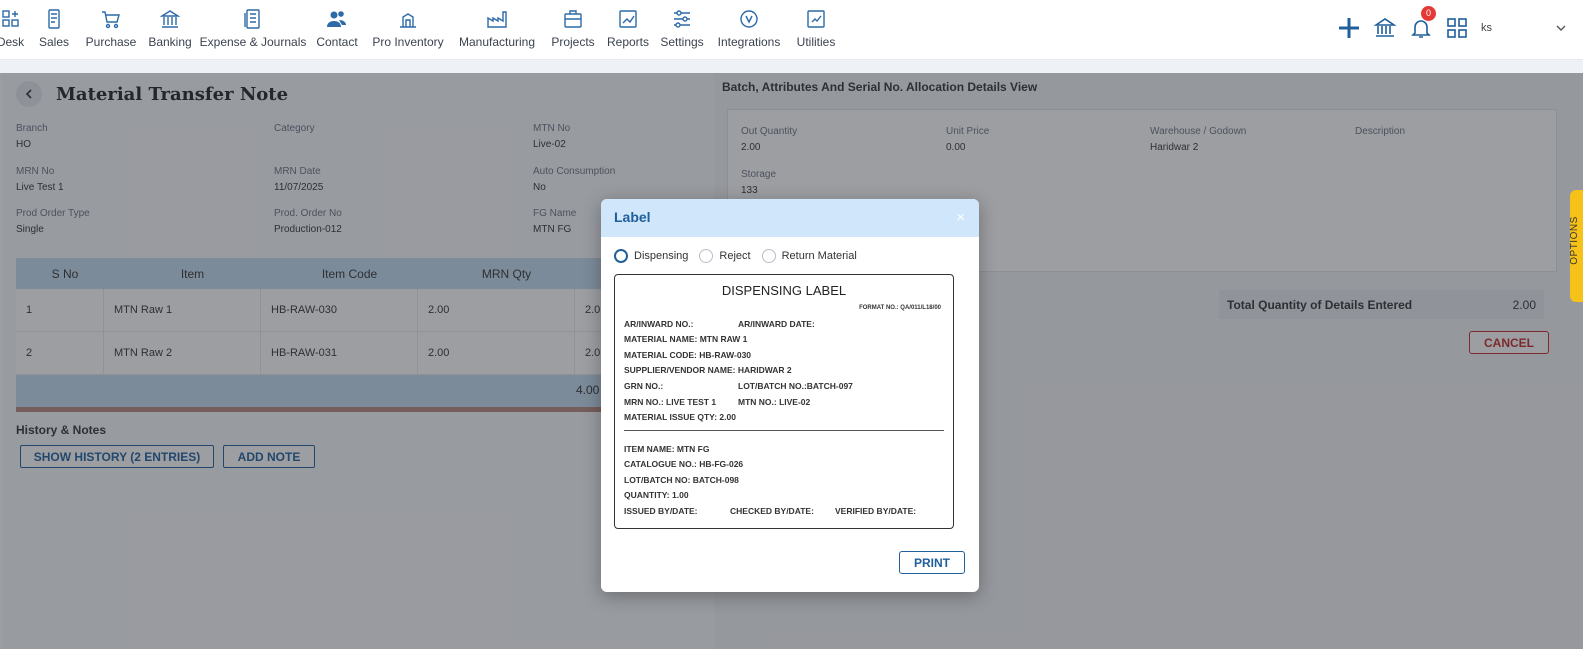 This screenshot has width=1583, height=649. I want to click on nav-item-utilities: Utilities, so click(816, 30).